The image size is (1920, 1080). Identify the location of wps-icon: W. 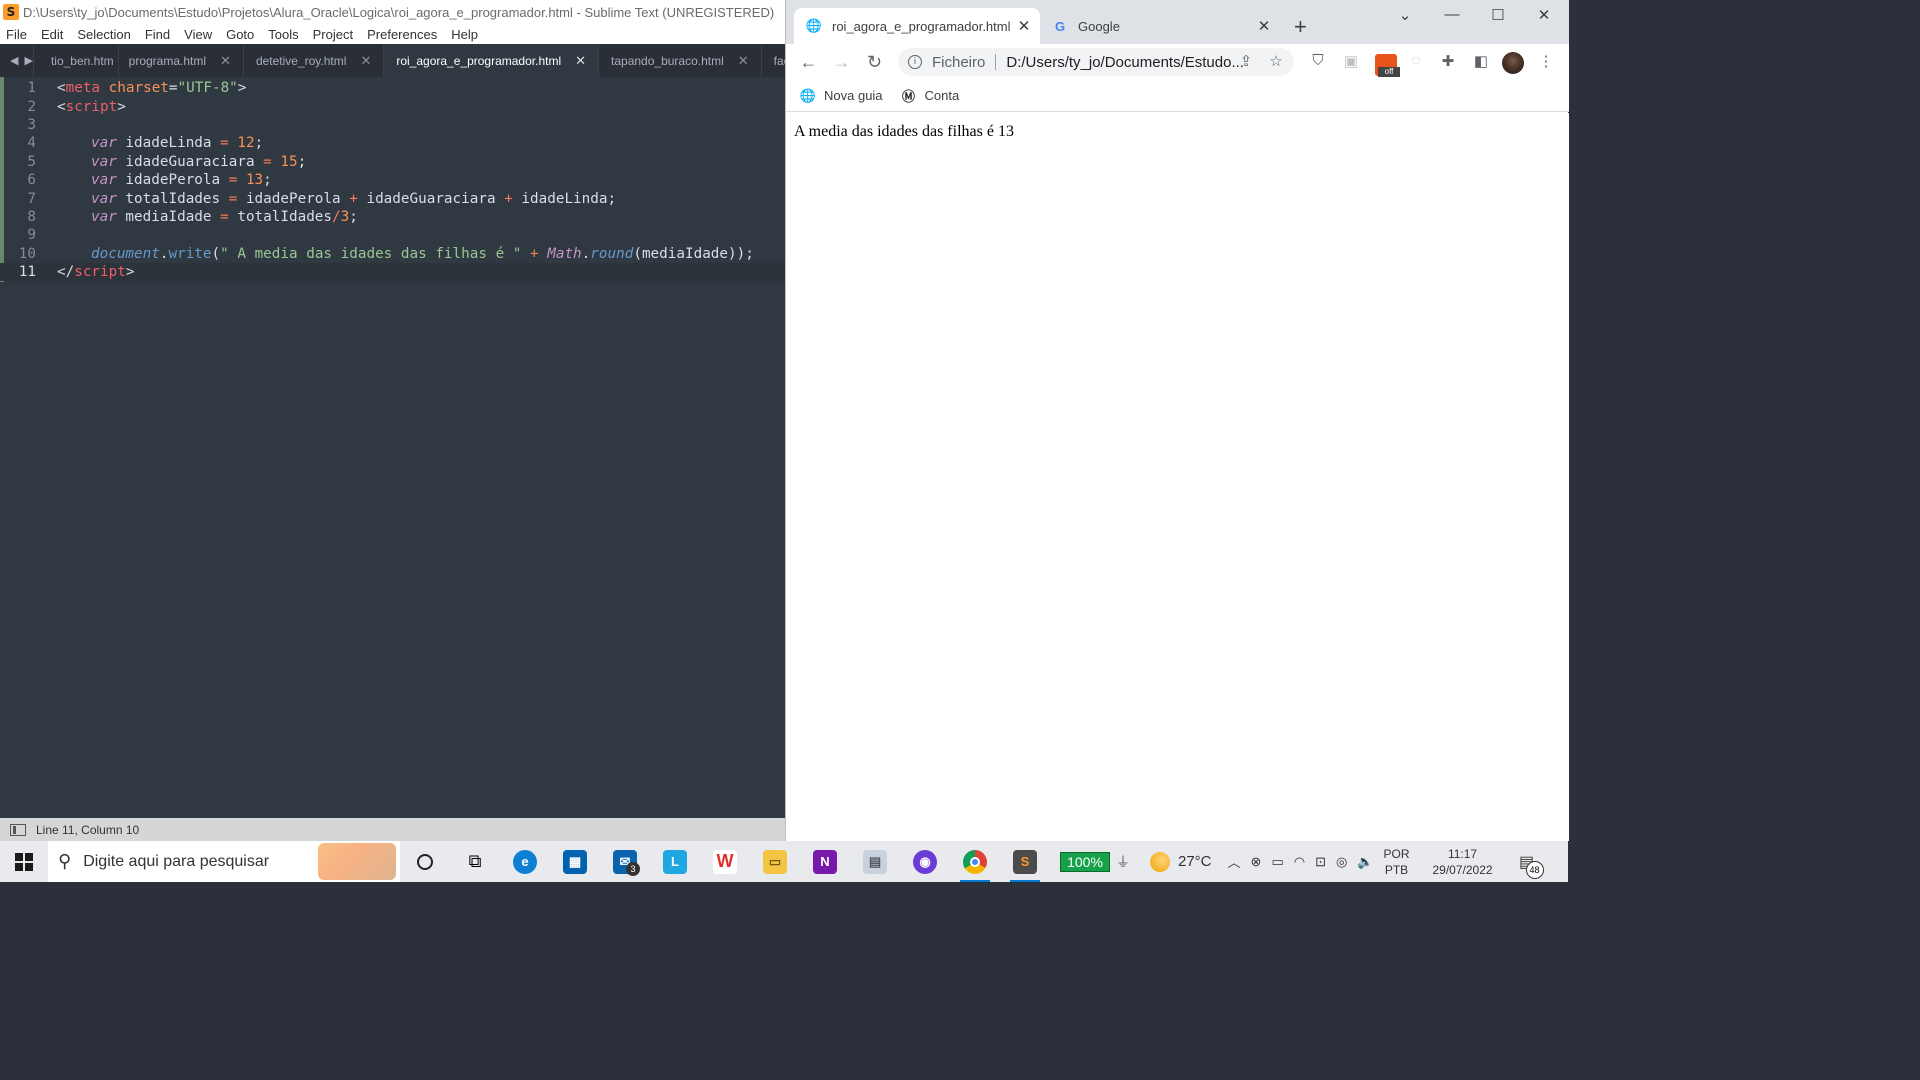
(725, 861).